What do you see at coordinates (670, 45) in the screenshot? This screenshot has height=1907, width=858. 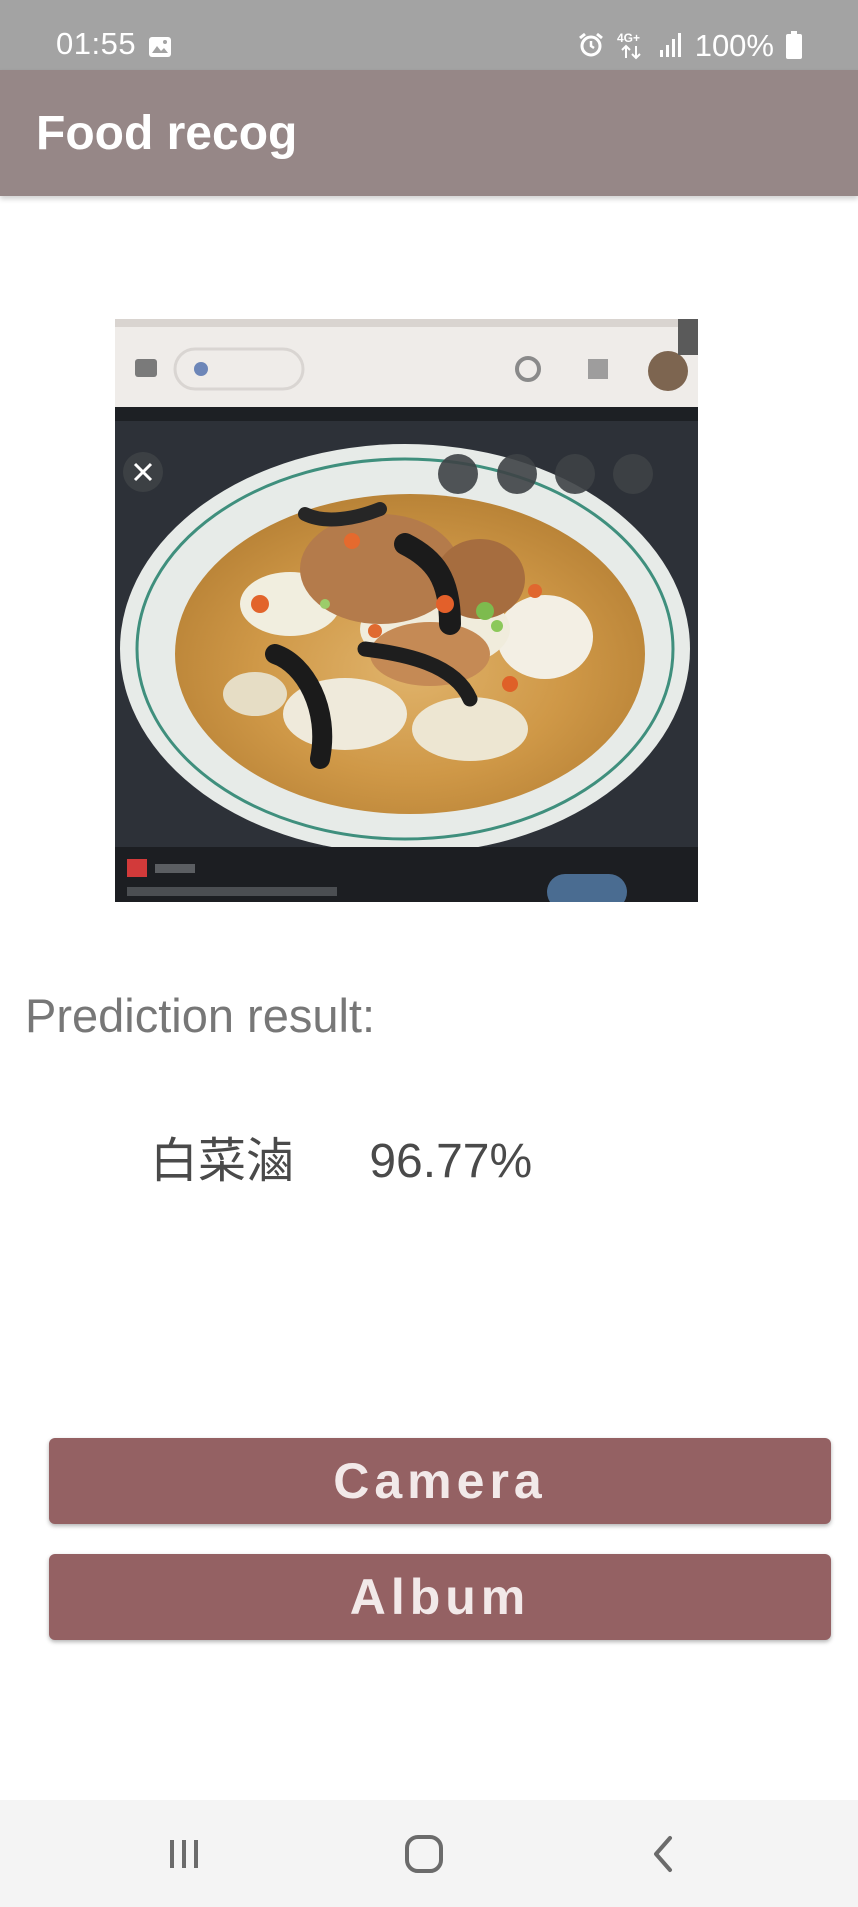 I see `signal-icon` at bounding box center [670, 45].